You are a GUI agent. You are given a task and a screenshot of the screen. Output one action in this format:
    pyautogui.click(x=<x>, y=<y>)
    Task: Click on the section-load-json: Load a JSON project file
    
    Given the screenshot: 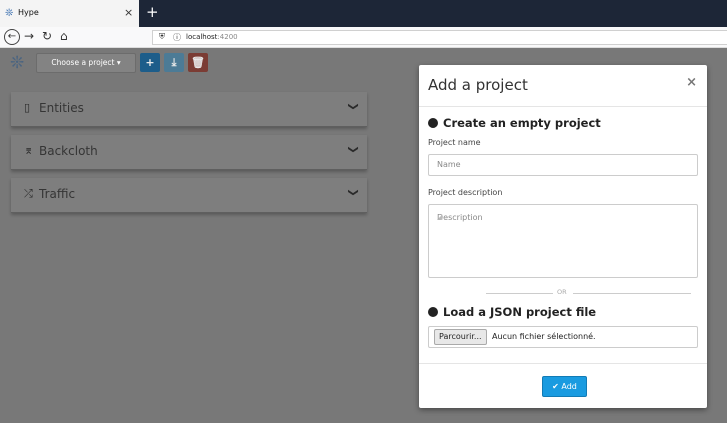 What is the action you would take?
    pyautogui.click(x=512, y=312)
    